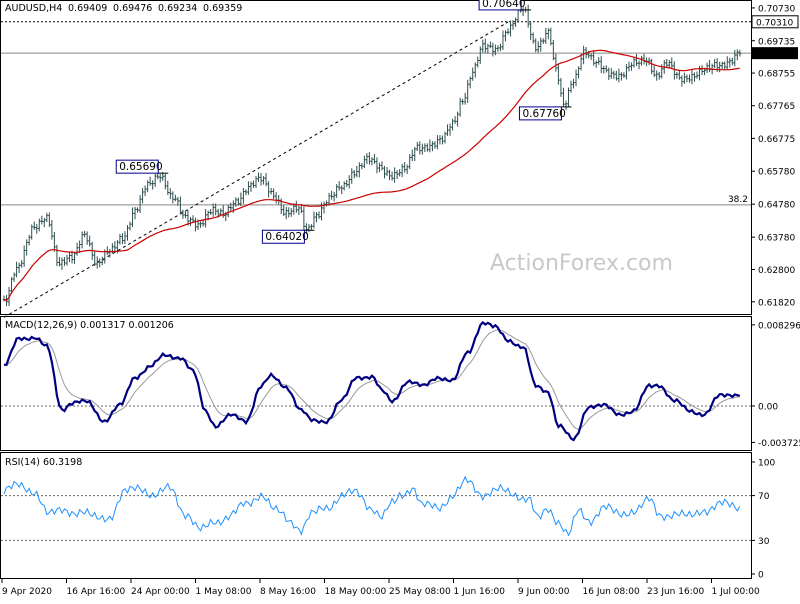 The height and width of the screenshot is (604, 800). I want to click on time-label: 16 Jun 08:00, so click(611, 592).